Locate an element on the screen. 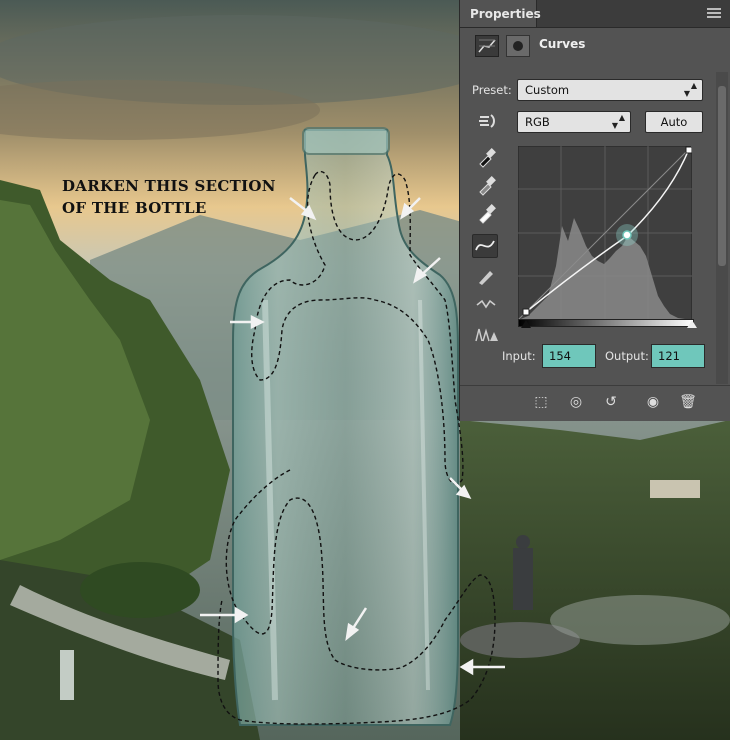 This screenshot has width=730, height=740. reset-icon: ↺ is located at coordinates (611, 402).